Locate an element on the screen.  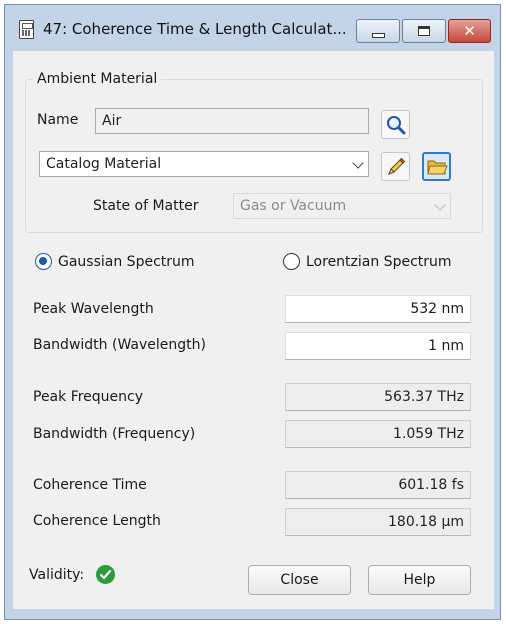
bandwidth-frequency-label: Bandwidth (Frequency) is located at coordinates (114, 434).